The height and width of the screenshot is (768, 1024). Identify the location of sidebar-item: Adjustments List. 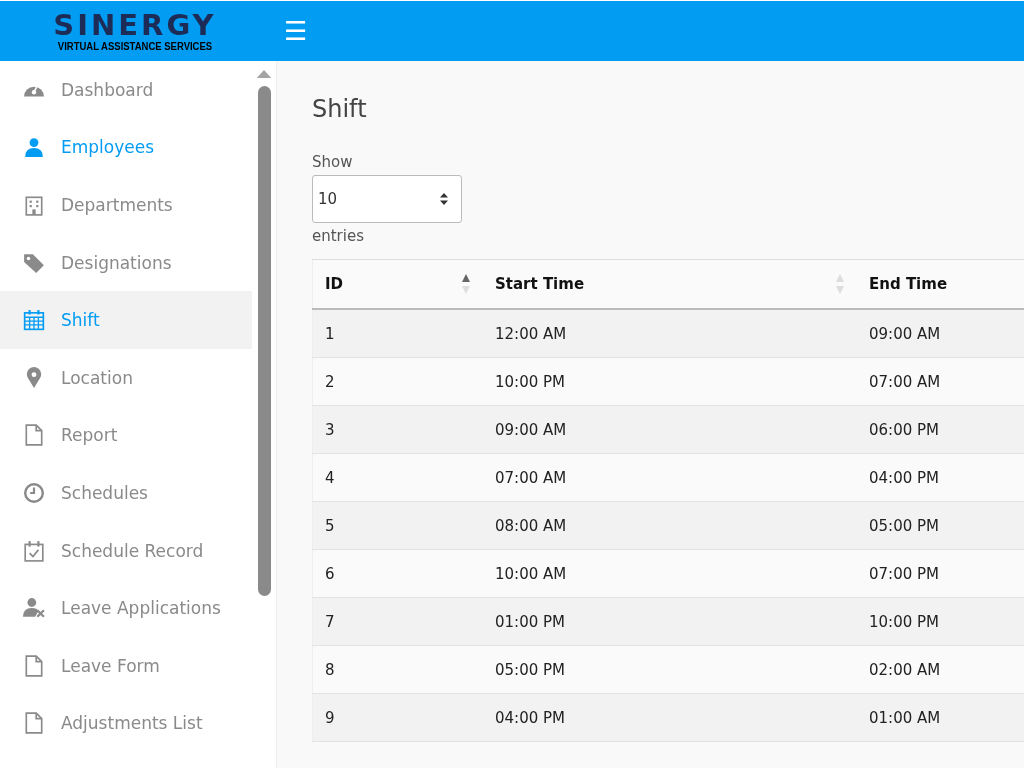
(126, 723).